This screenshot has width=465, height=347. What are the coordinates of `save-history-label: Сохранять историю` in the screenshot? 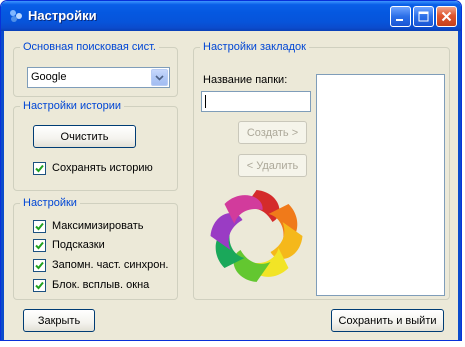 It's located at (102, 168).